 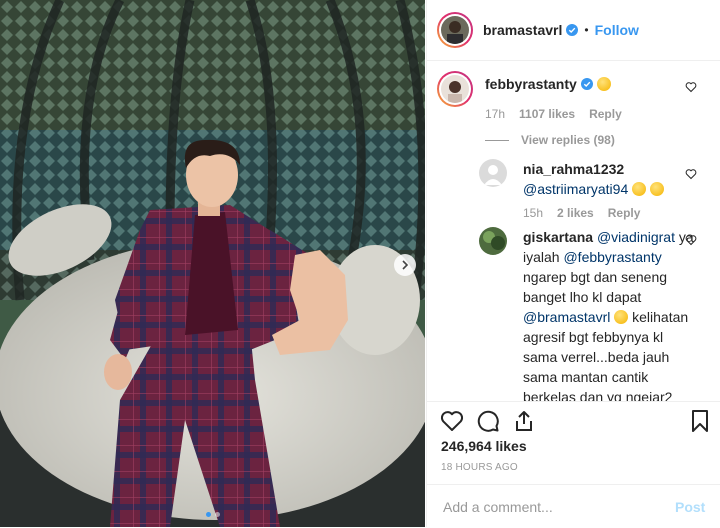 I want to click on comment-text: sama mantan cantik, so click(x=586, y=377).